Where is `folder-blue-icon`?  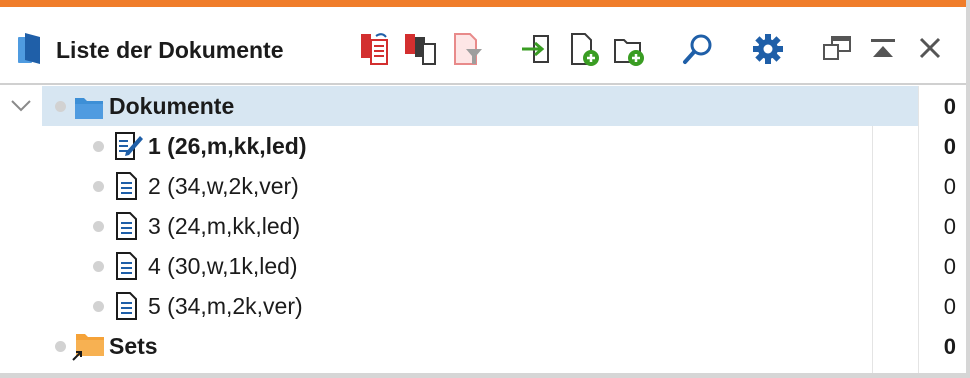
folder-blue-icon is located at coordinates (89, 109).